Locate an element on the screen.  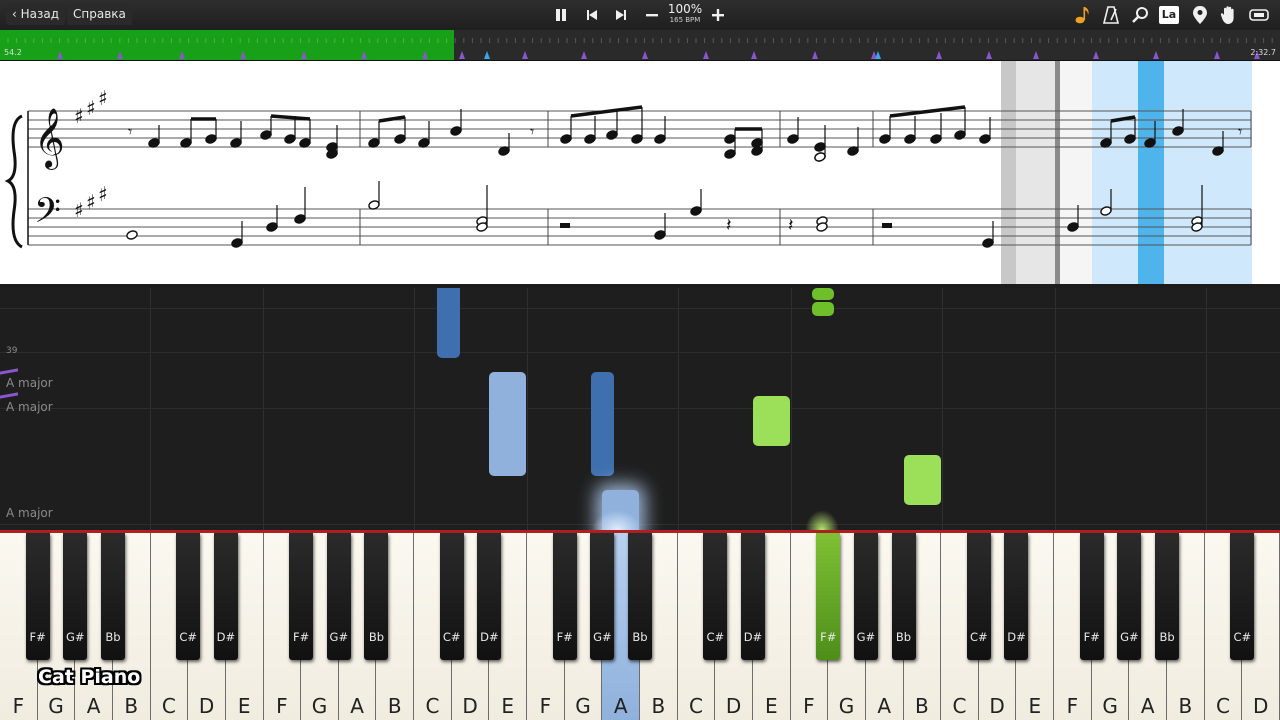
metronome-icon is located at coordinates (1111, 15).